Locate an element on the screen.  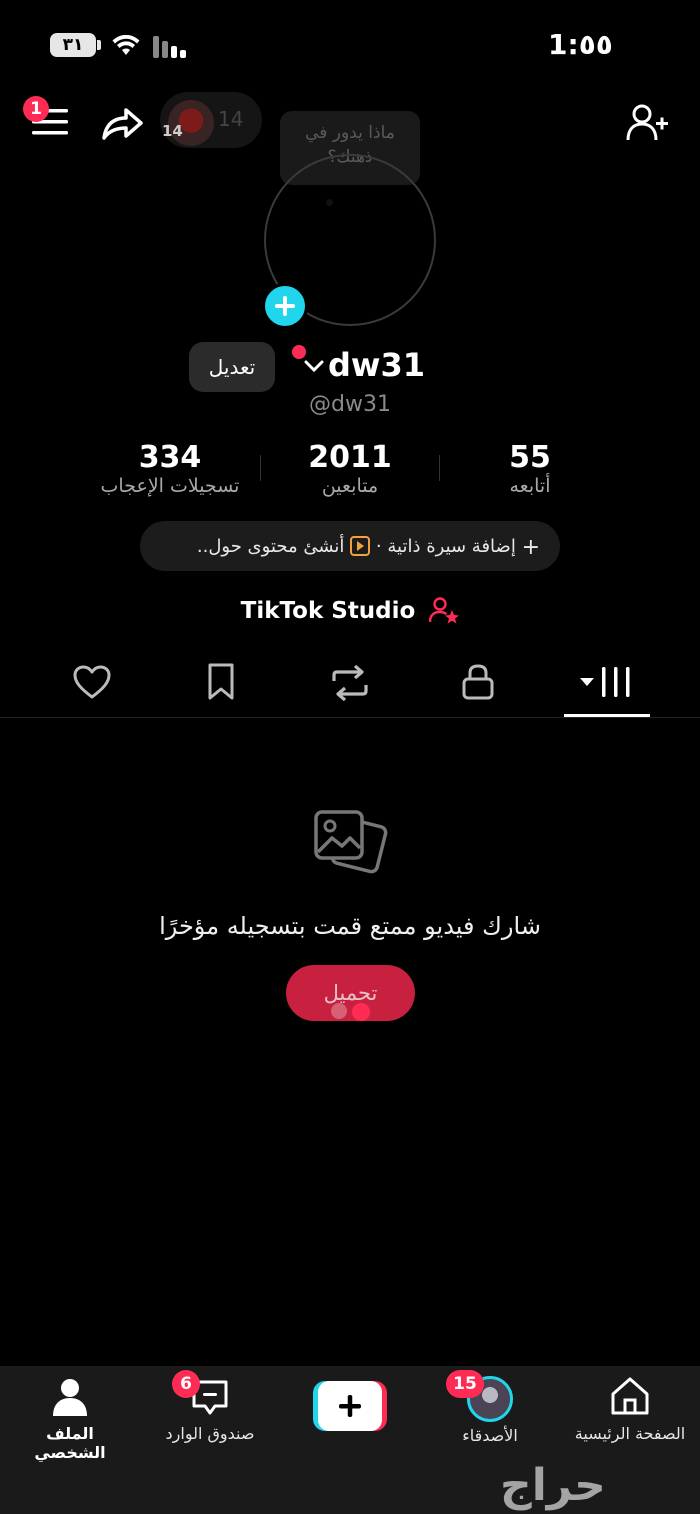
nav-profile: الملف الشخصي is located at coordinates (70, 1419).